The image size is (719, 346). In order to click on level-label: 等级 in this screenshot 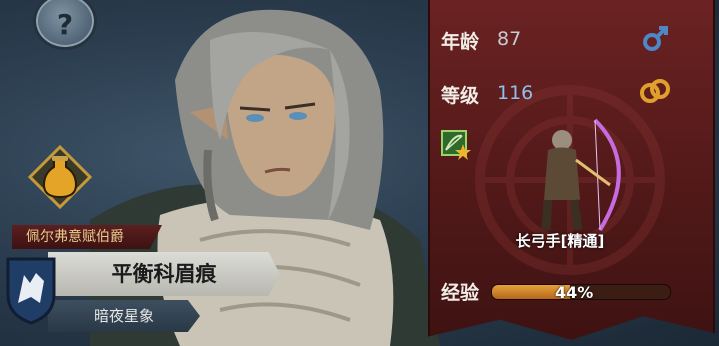, I will do `click(460, 96)`.